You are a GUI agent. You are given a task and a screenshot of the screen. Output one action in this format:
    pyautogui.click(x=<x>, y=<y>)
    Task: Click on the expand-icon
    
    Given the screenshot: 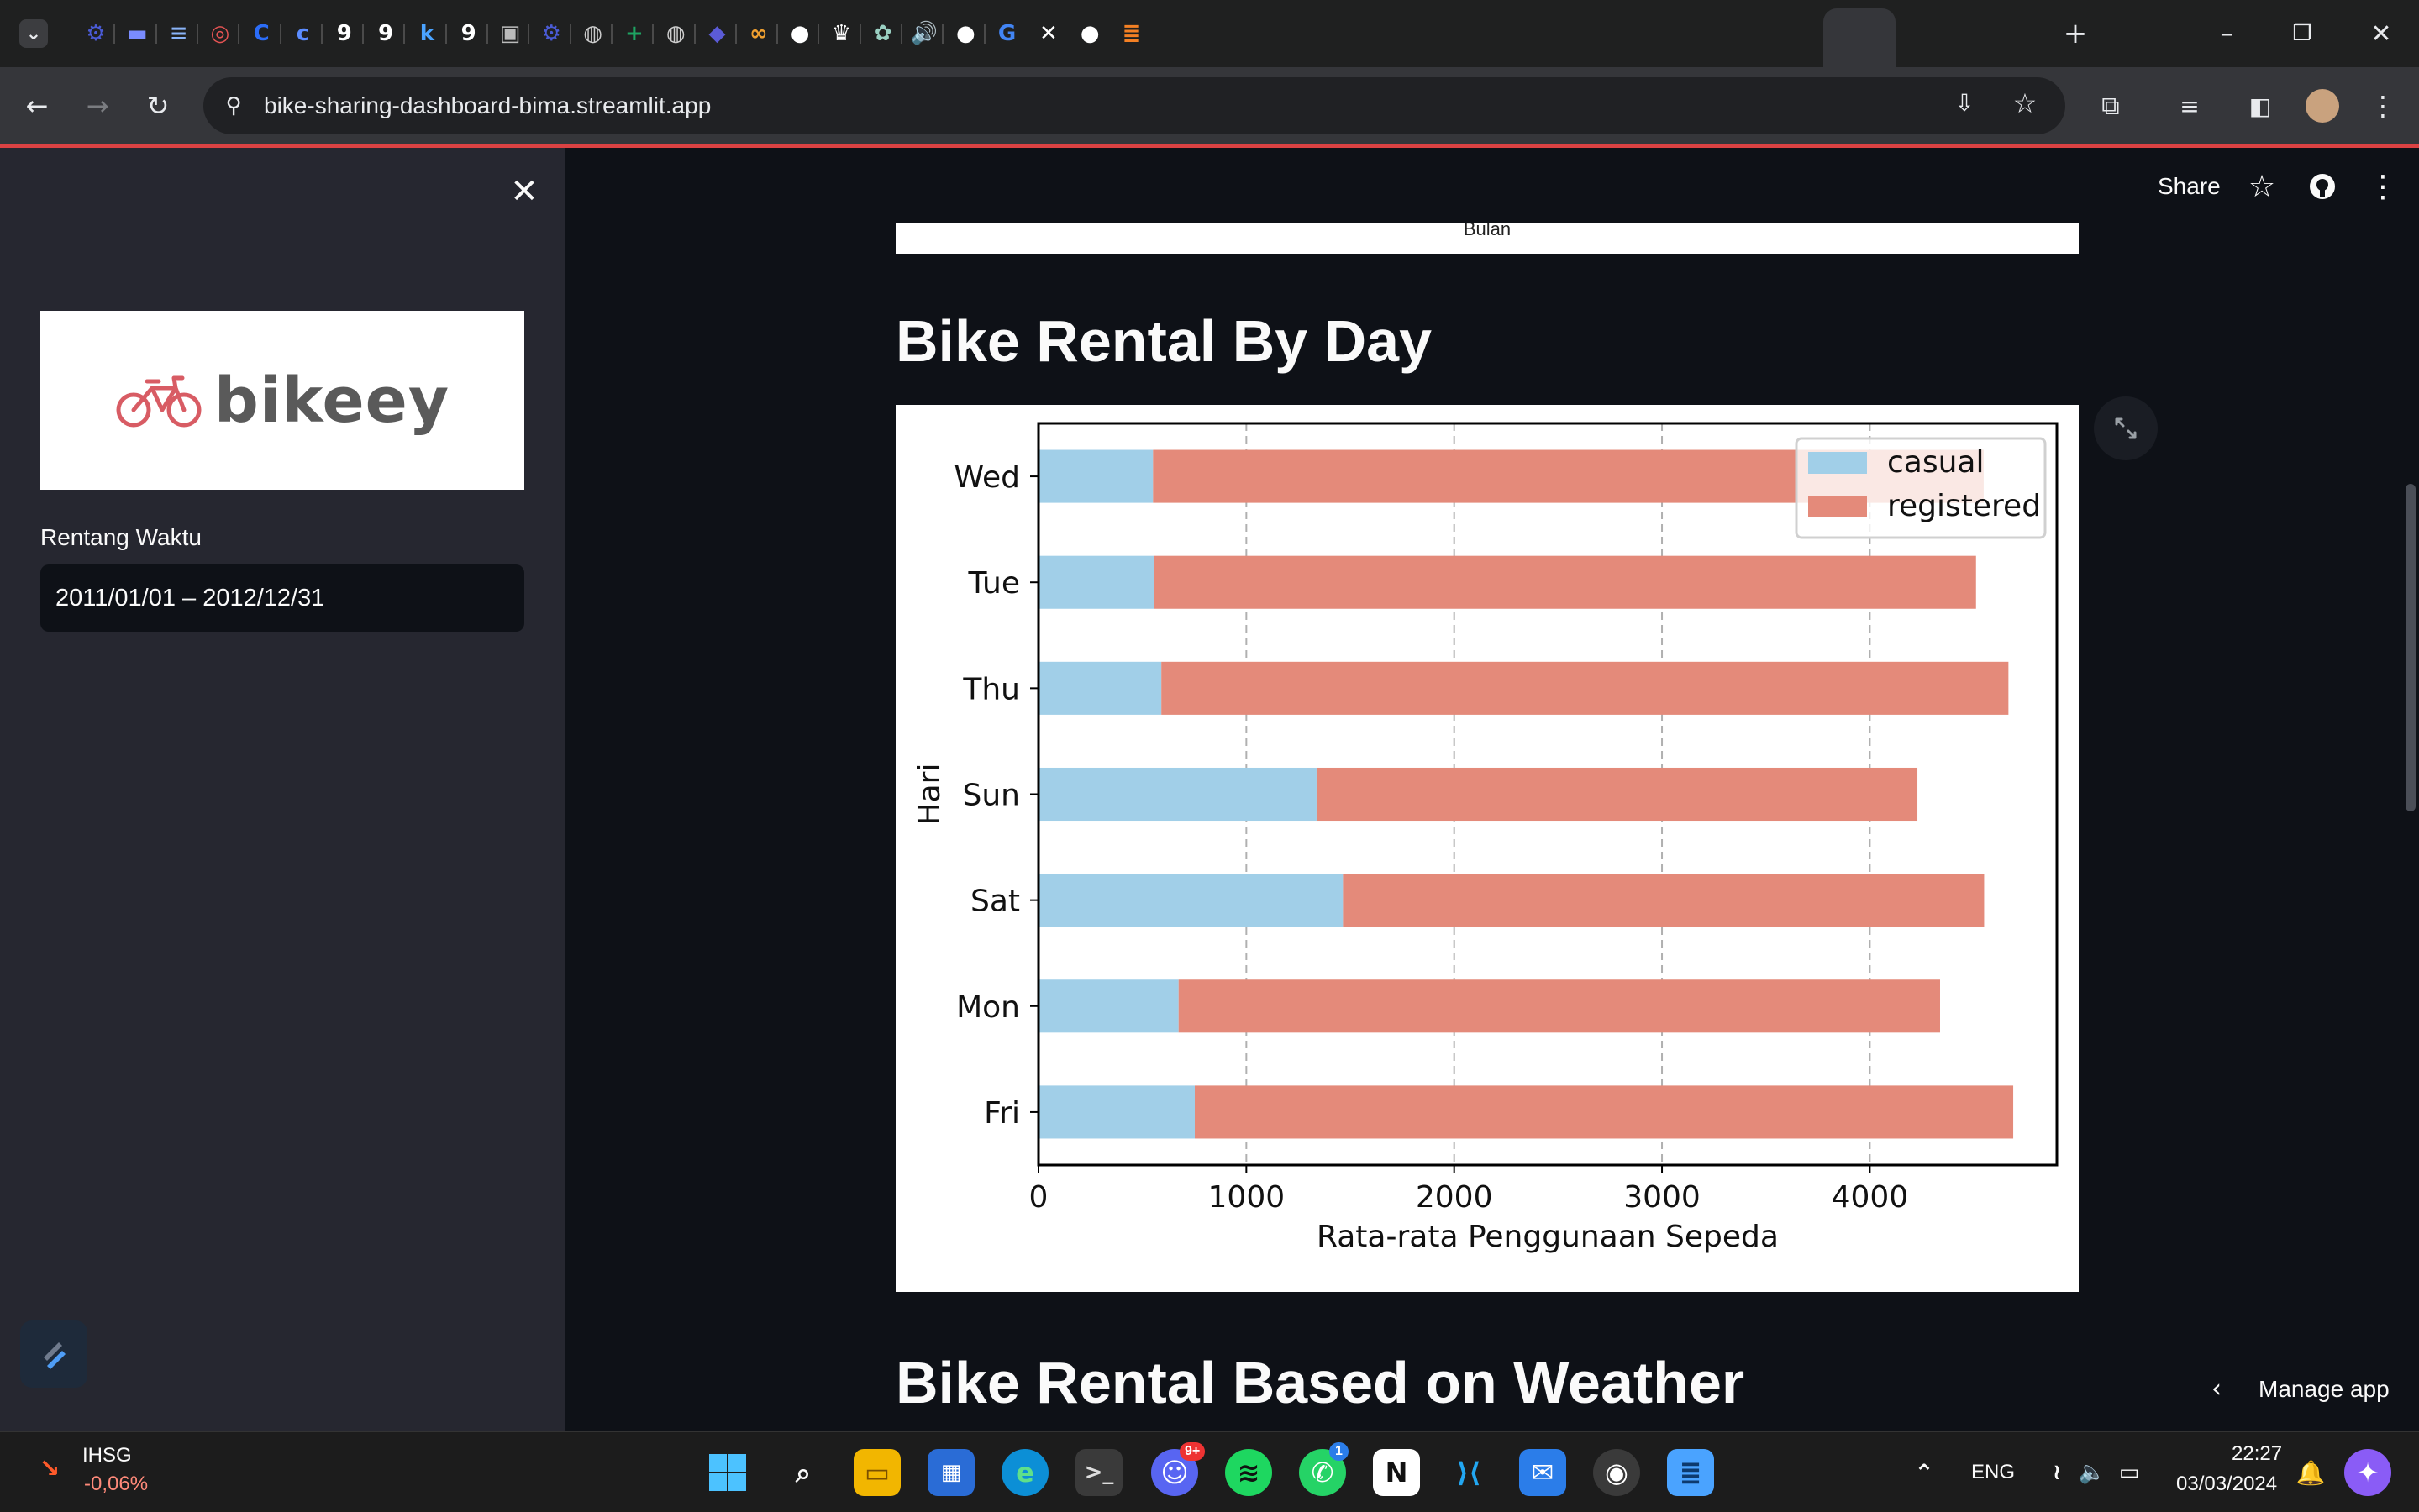 What is the action you would take?
    pyautogui.click(x=2126, y=428)
    